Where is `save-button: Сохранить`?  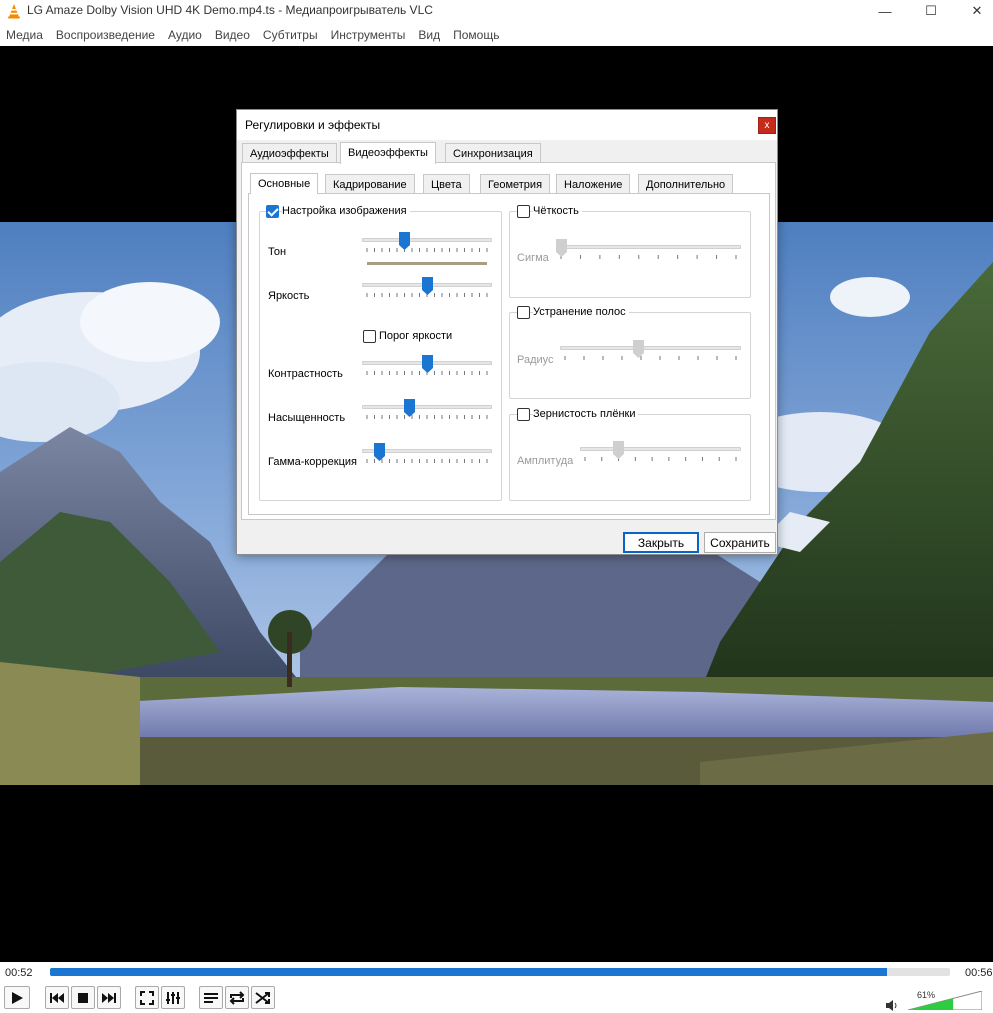
save-button: Сохранить is located at coordinates (740, 542).